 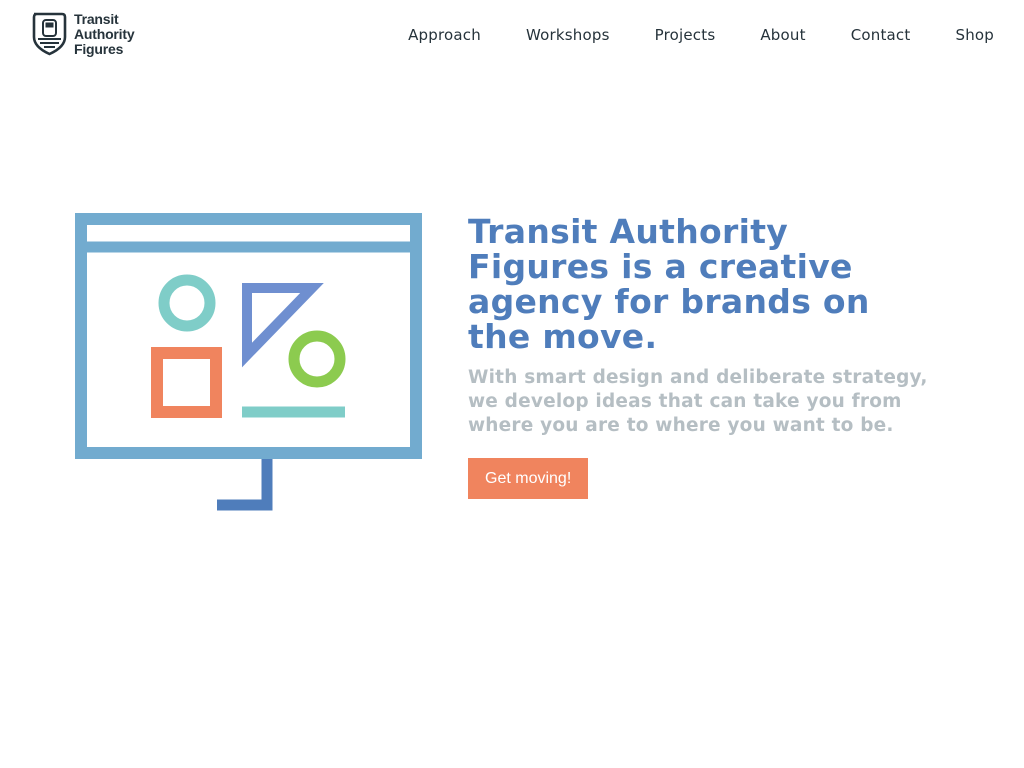 What do you see at coordinates (974, 35) in the screenshot?
I see `nav-shop: Shop` at bounding box center [974, 35].